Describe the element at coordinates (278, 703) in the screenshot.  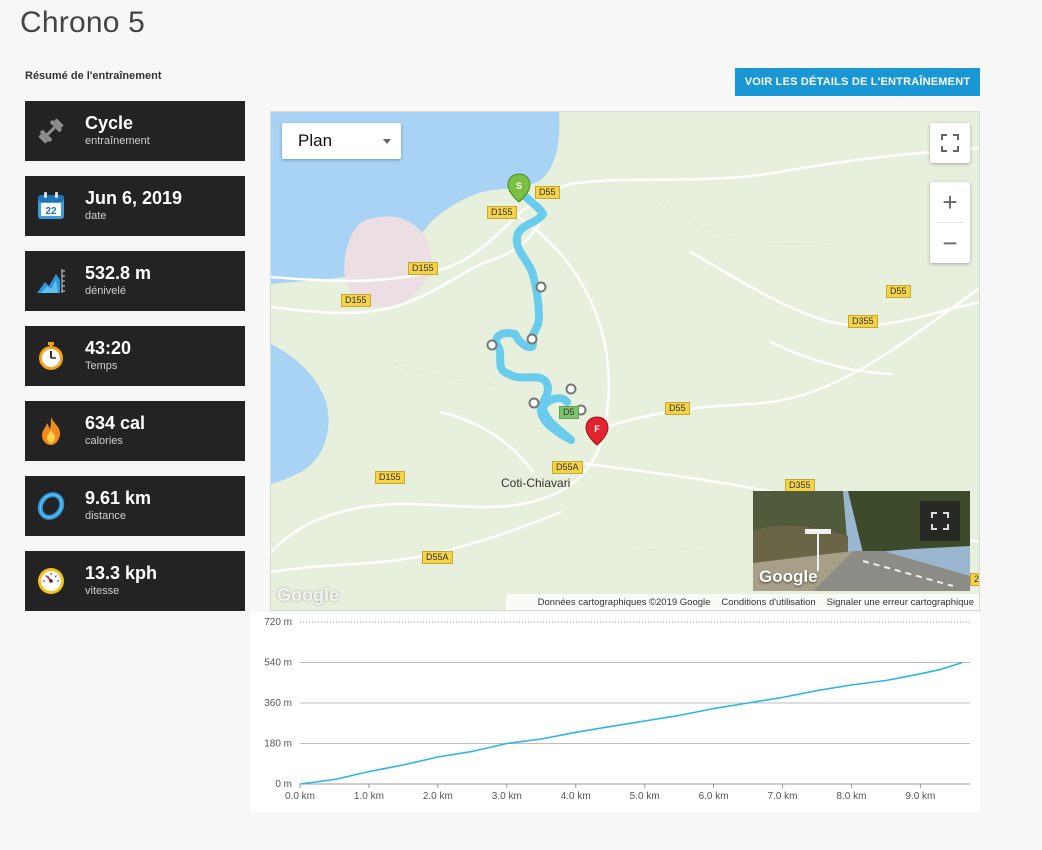
I see `y-tick-label: 360 m` at that location.